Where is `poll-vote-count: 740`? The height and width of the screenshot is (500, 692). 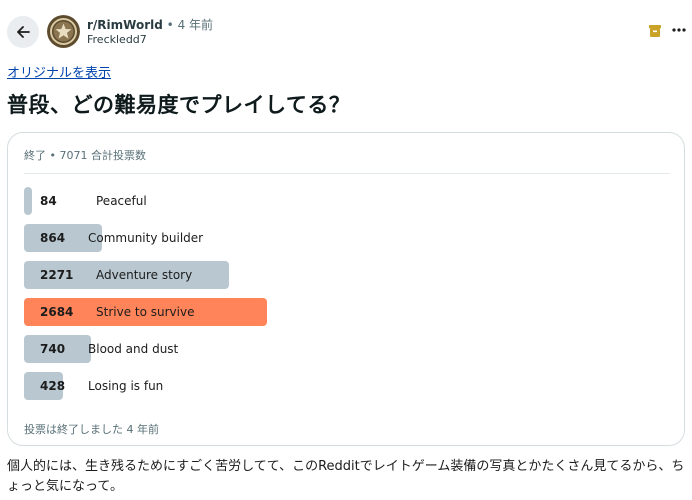 poll-vote-count: 740 is located at coordinates (53, 349).